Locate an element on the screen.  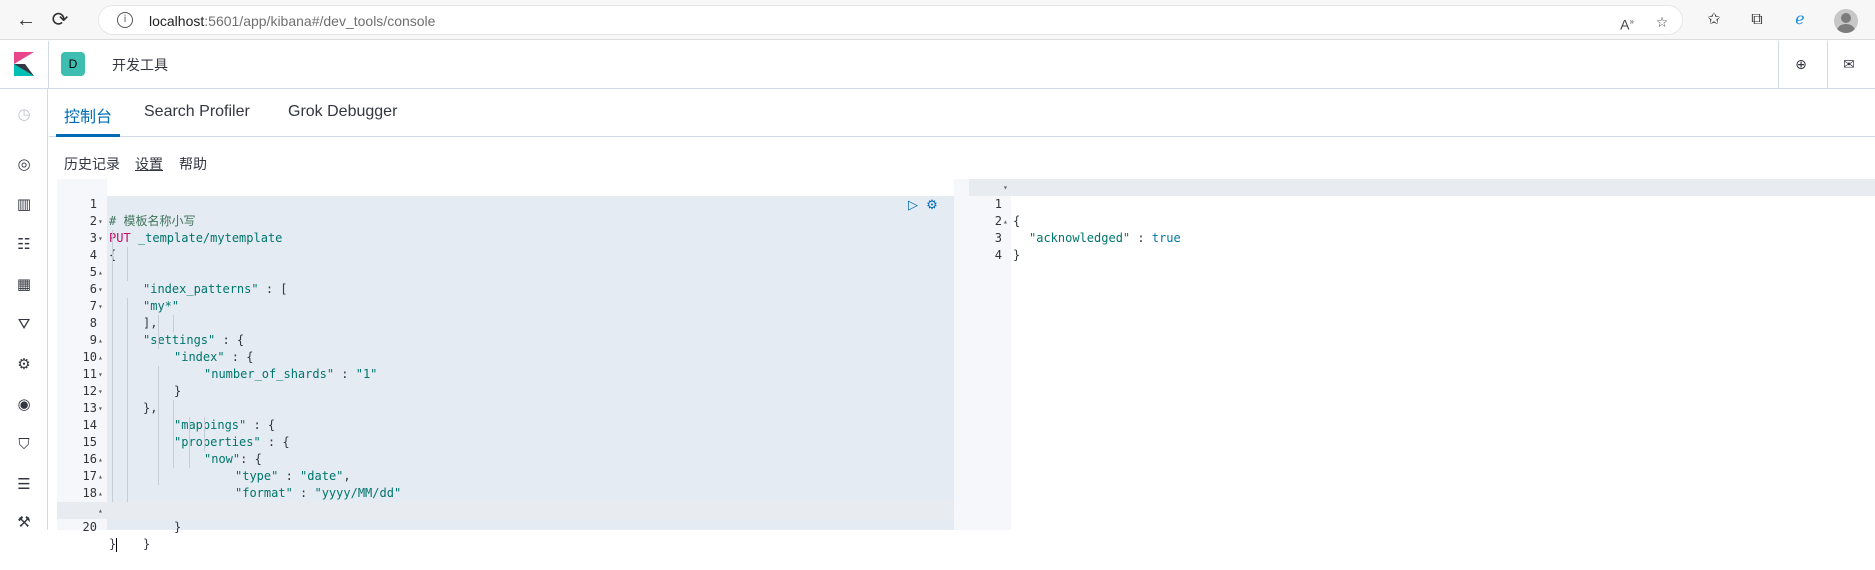
uptime-icon: ☰ is located at coordinates (24, 485).